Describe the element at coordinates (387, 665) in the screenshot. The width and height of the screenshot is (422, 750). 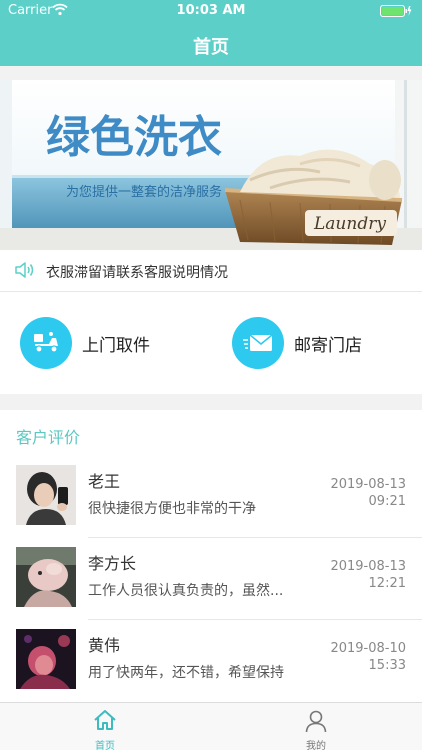
I see `review-time: 15:33` at that location.